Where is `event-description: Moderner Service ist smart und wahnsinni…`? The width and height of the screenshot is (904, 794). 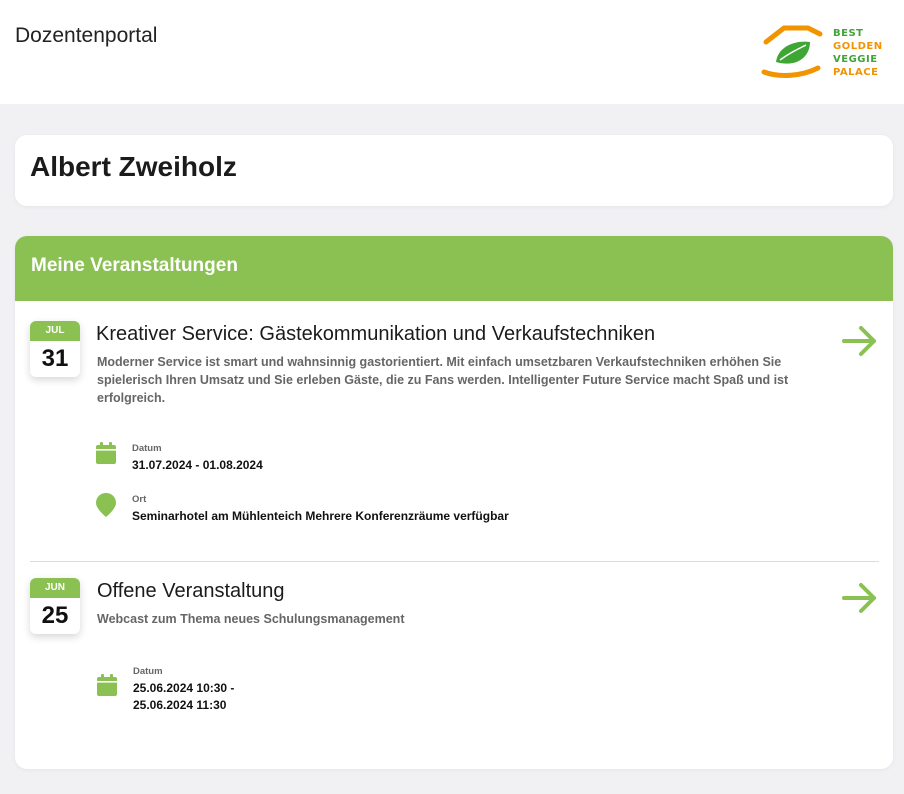 event-description: Moderner Service ist smart und wahnsinni… is located at coordinates (443, 380).